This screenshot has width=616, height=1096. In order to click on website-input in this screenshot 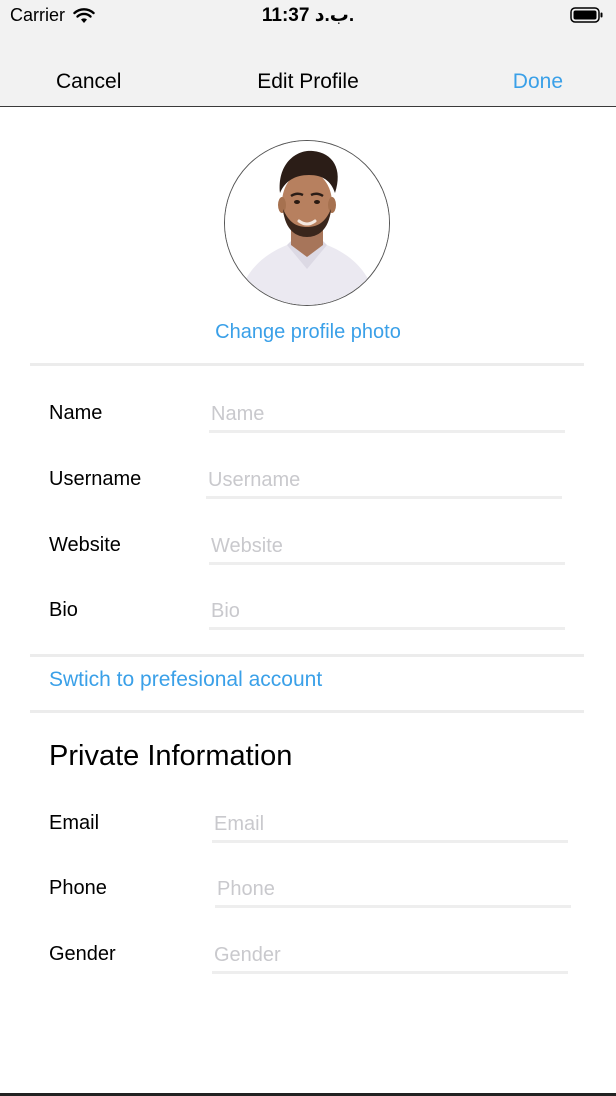, I will do `click(387, 547)`.